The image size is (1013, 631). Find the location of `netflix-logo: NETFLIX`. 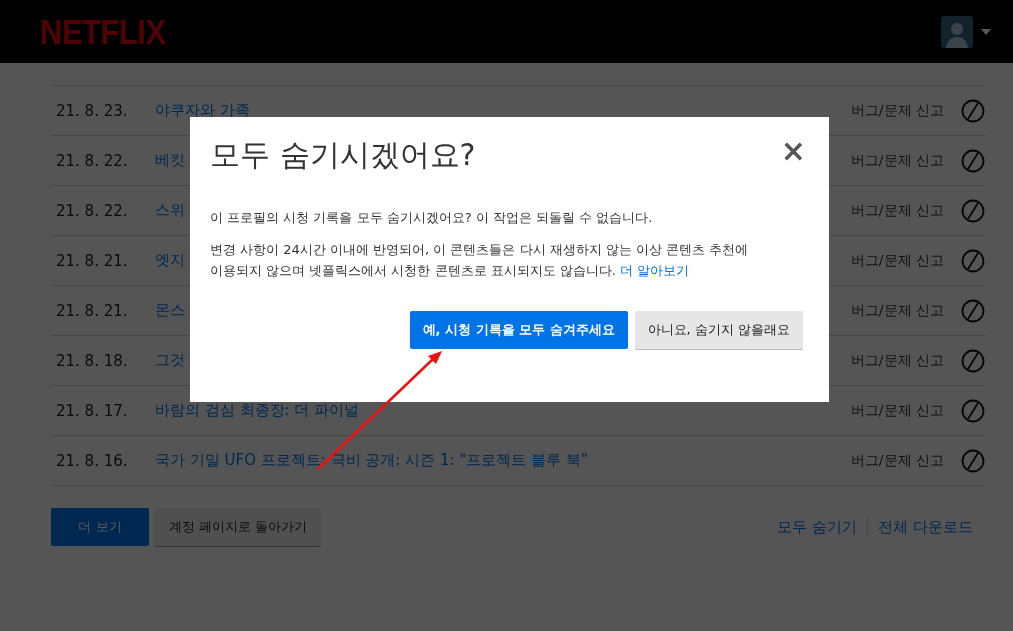

netflix-logo: NETFLIX is located at coordinates (103, 31).